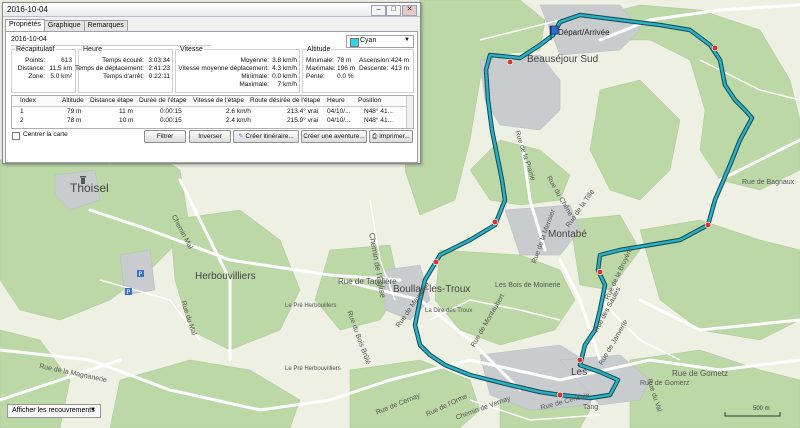 Image resolution: width=800 pixels, height=428 pixels. Describe the element at coordinates (409, 10) in the screenshot. I see `close-button: ✕` at that location.